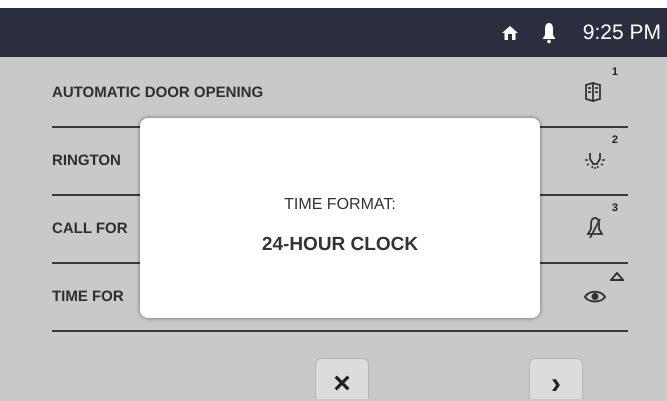 This screenshot has height=401, width=667. Describe the element at coordinates (615, 208) in the screenshot. I see `badge-number: 3` at that location.